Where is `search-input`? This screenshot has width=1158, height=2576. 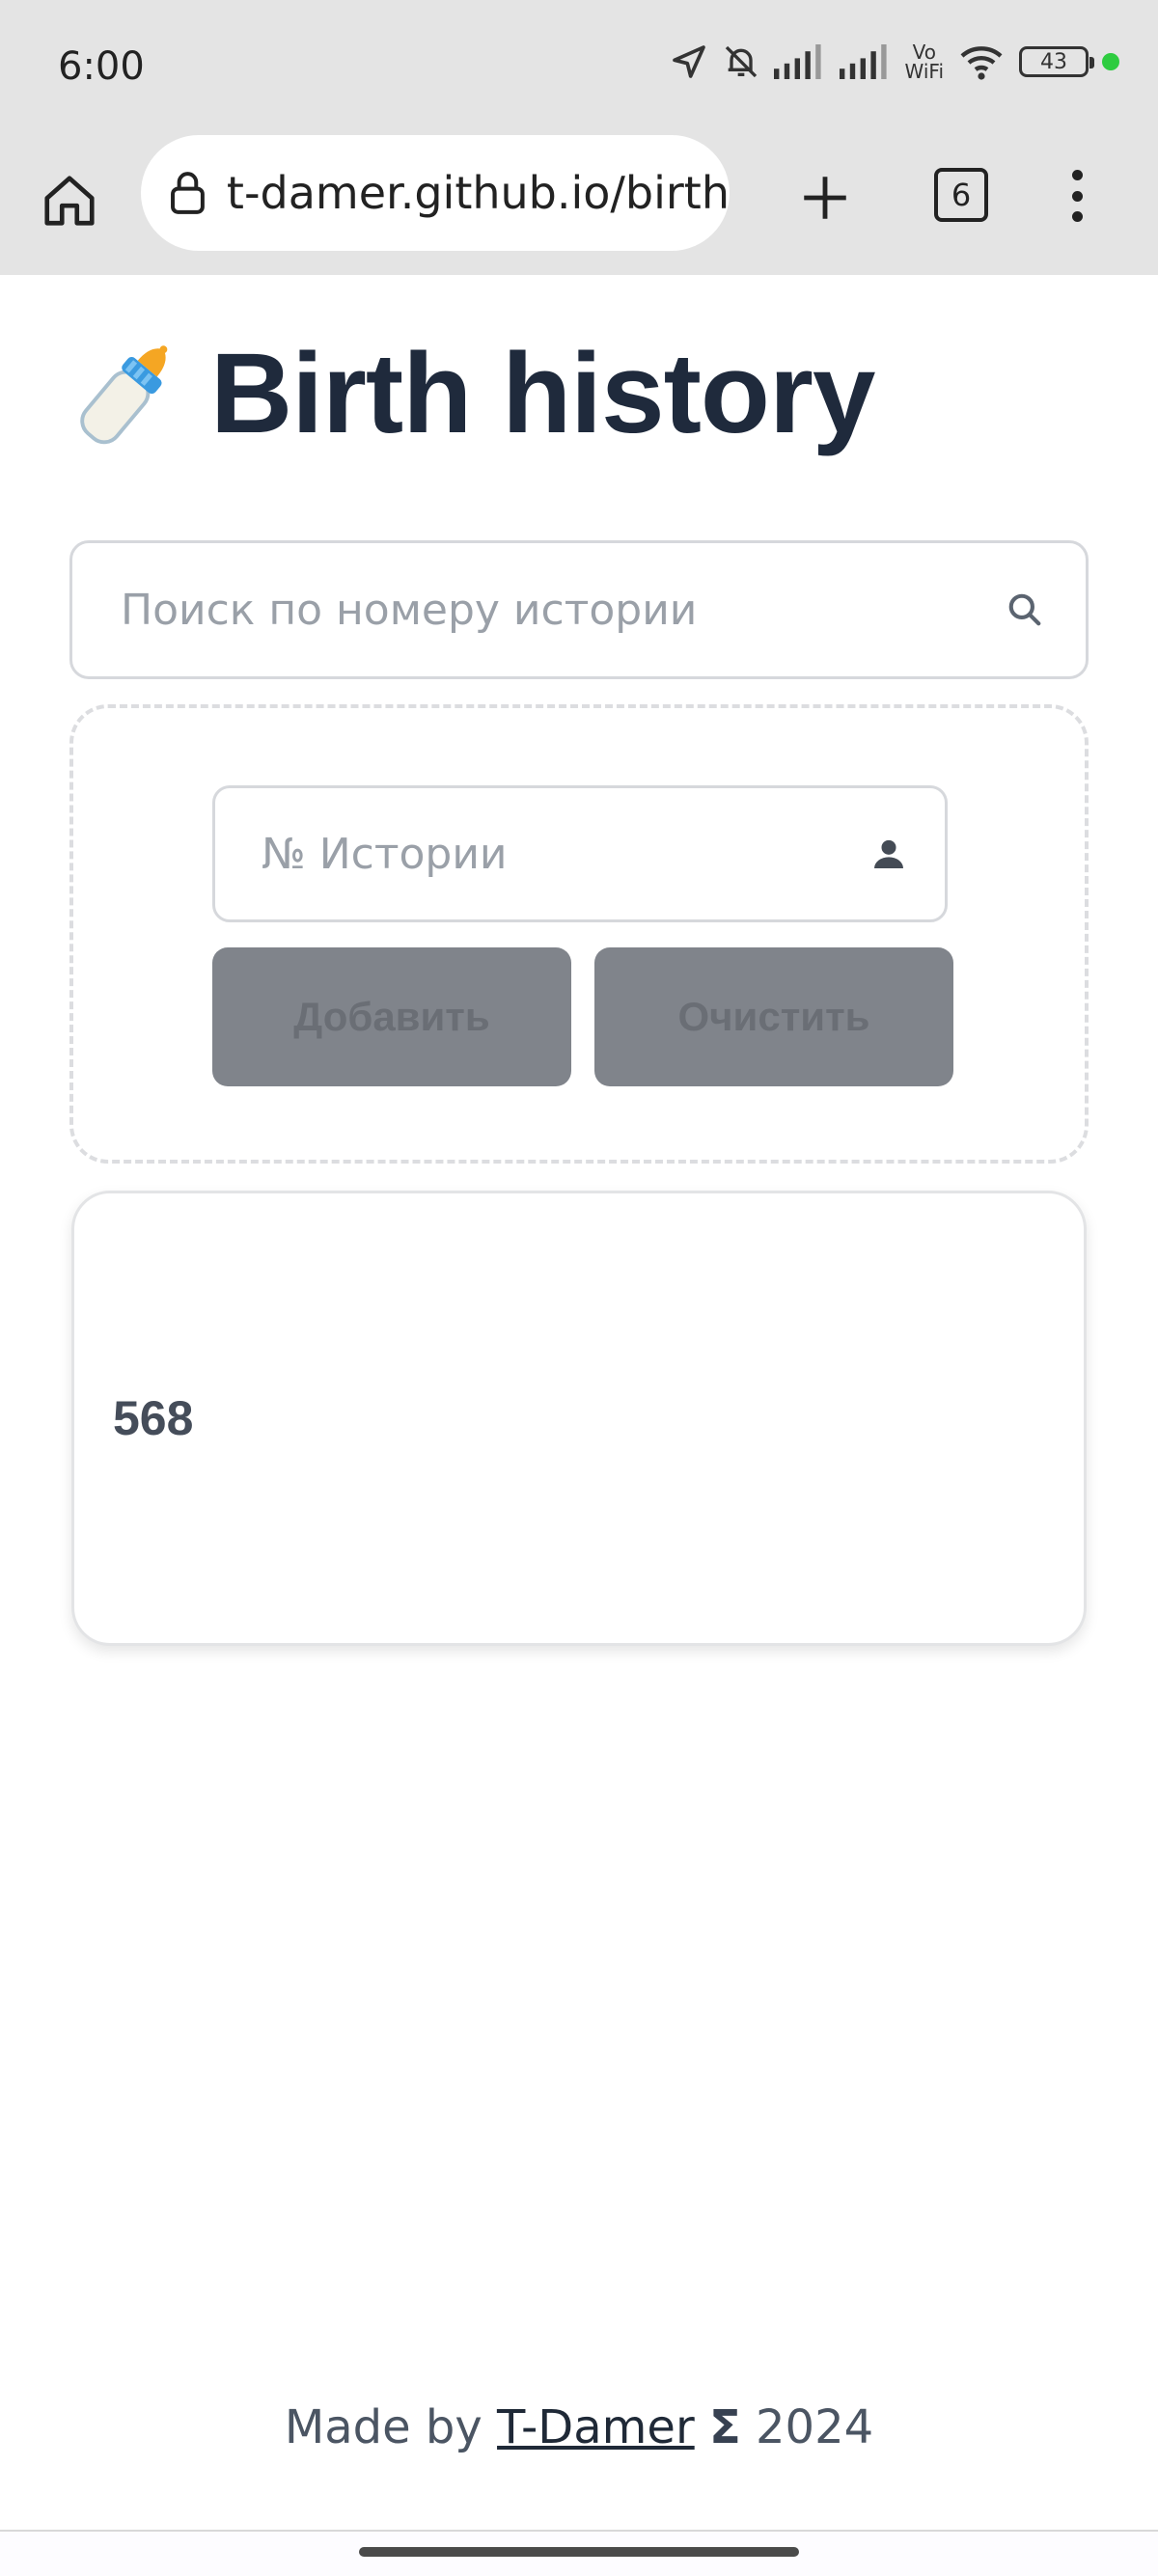
search-input is located at coordinates (563, 610).